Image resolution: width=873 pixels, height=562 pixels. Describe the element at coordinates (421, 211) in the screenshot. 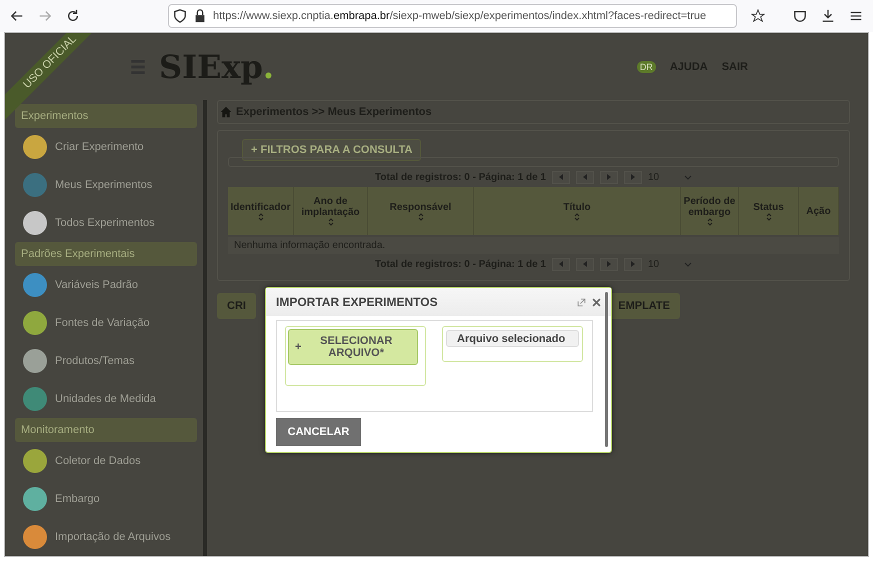

I see `column-header: Responsável` at that location.